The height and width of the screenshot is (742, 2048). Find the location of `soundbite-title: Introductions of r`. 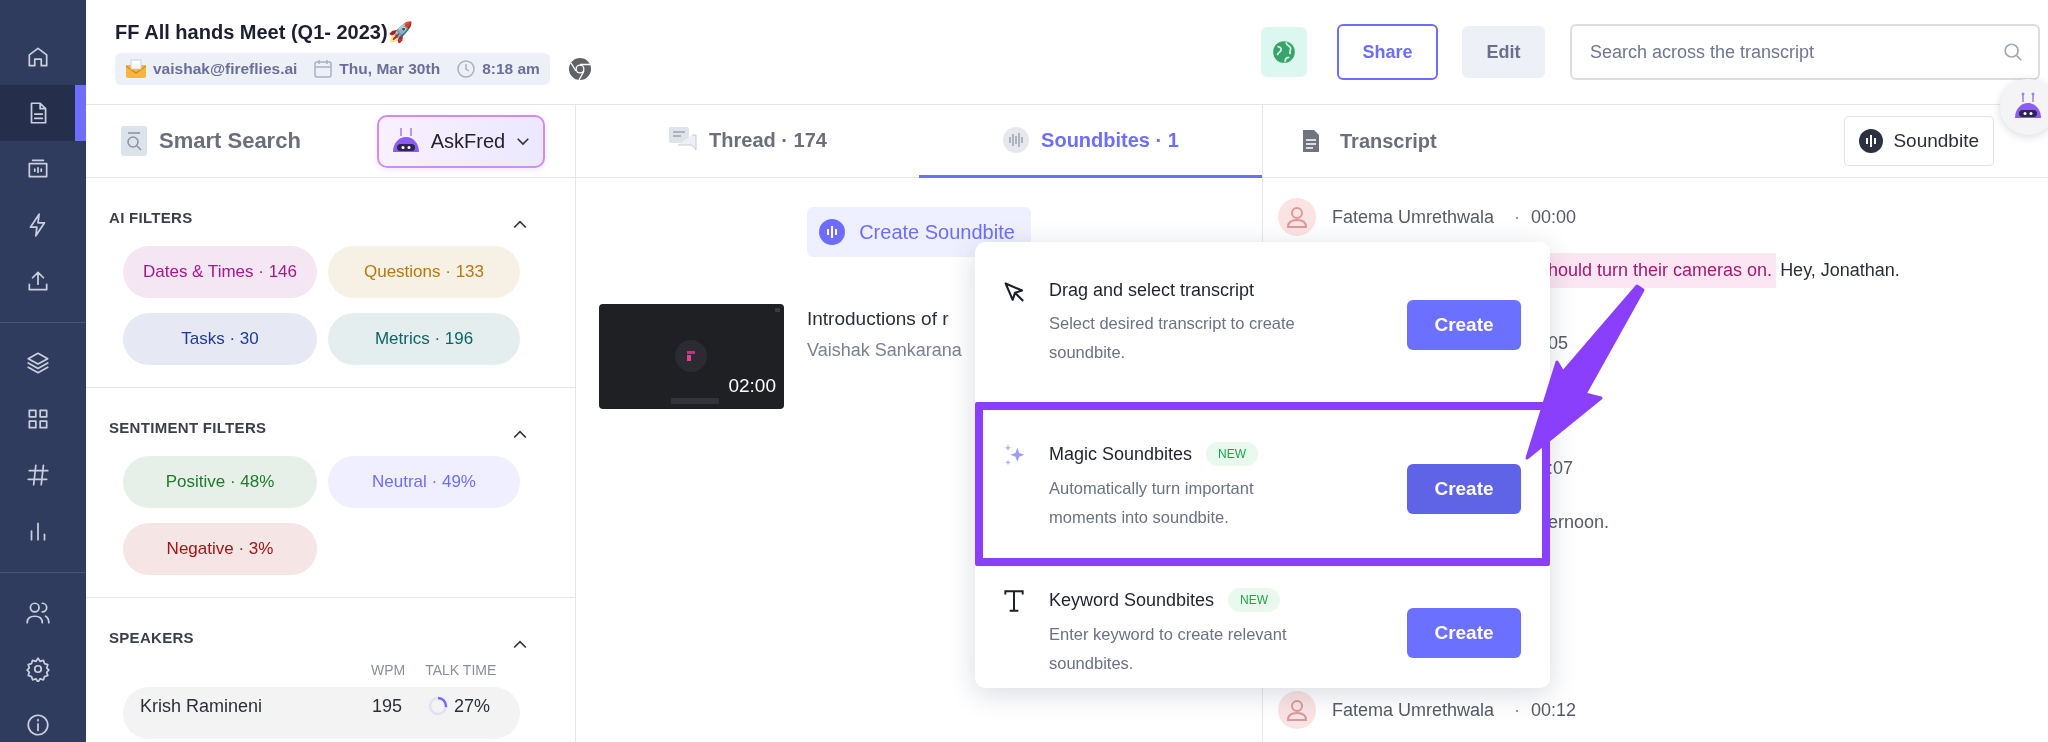

soundbite-title: Introductions of r is located at coordinates (884, 319).